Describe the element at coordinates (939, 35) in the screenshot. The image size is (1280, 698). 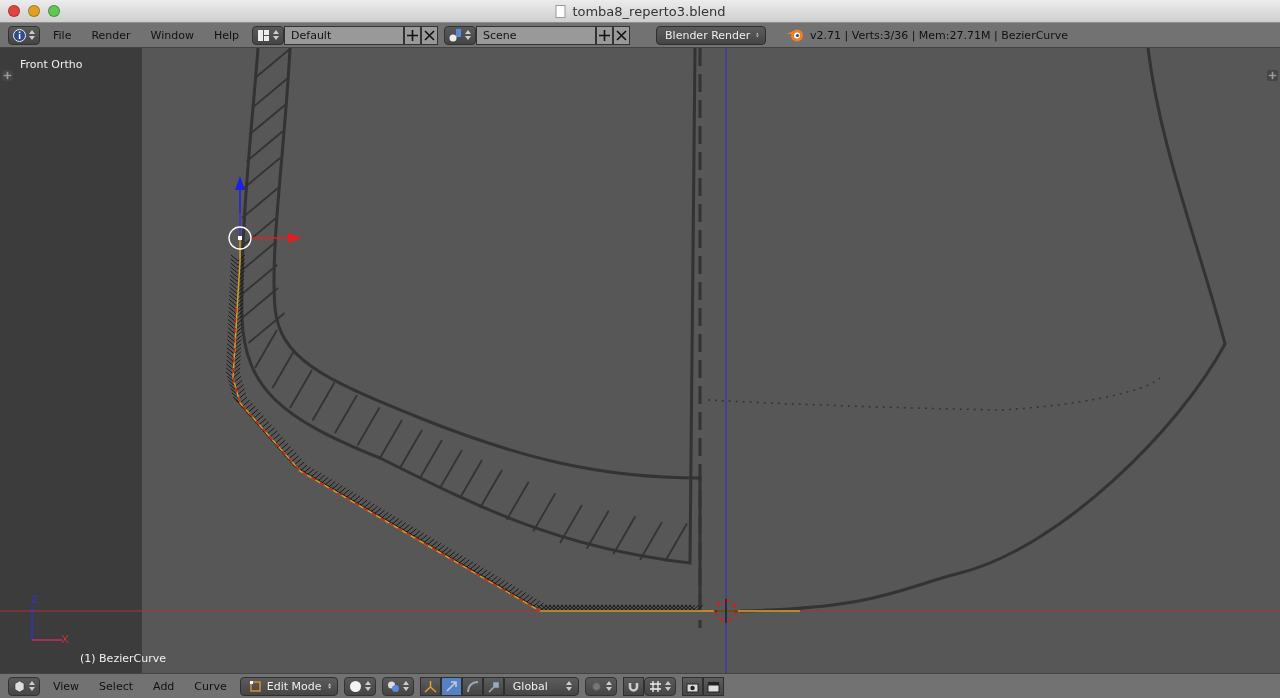
I see `status-info: v2.71 | Verts:3/36 | Mem:27.71M | BezierCurve` at that location.